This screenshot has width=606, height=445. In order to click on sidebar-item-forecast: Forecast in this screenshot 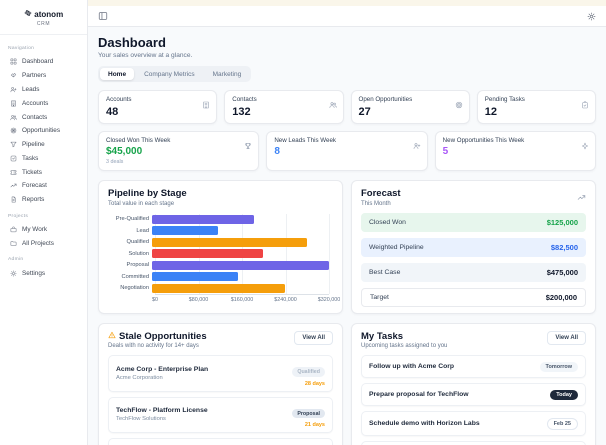, I will do `click(43, 186)`.